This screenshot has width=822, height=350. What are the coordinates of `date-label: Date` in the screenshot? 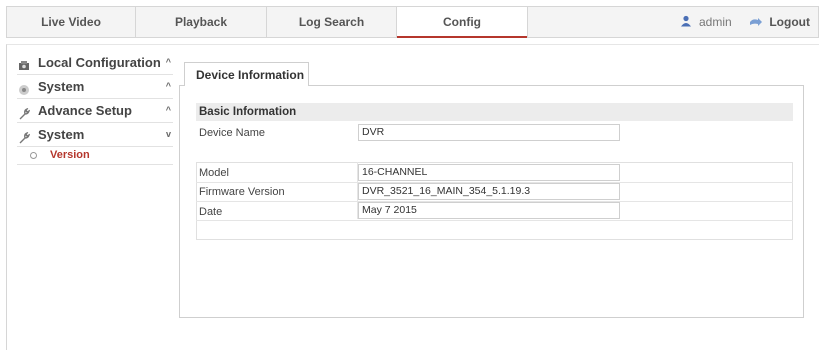 It's located at (211, 212).